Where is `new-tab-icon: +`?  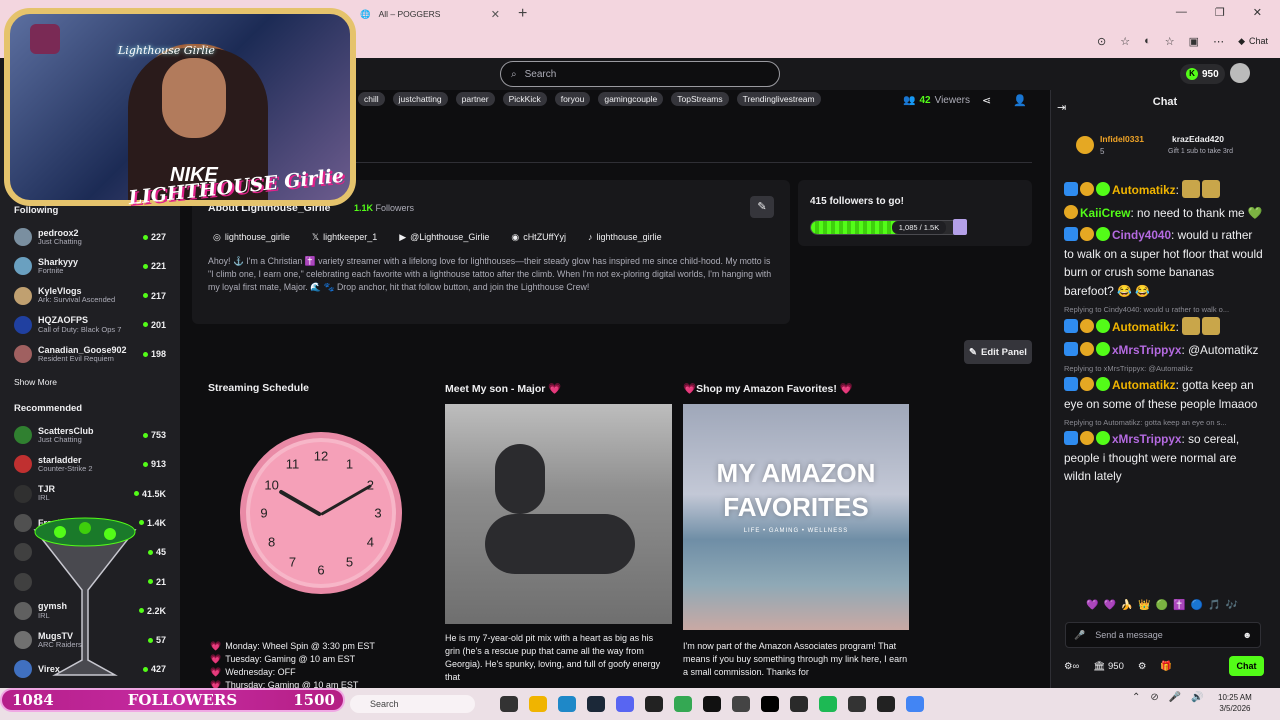
new-tab-icon: + is located at coordinates (522, 14).